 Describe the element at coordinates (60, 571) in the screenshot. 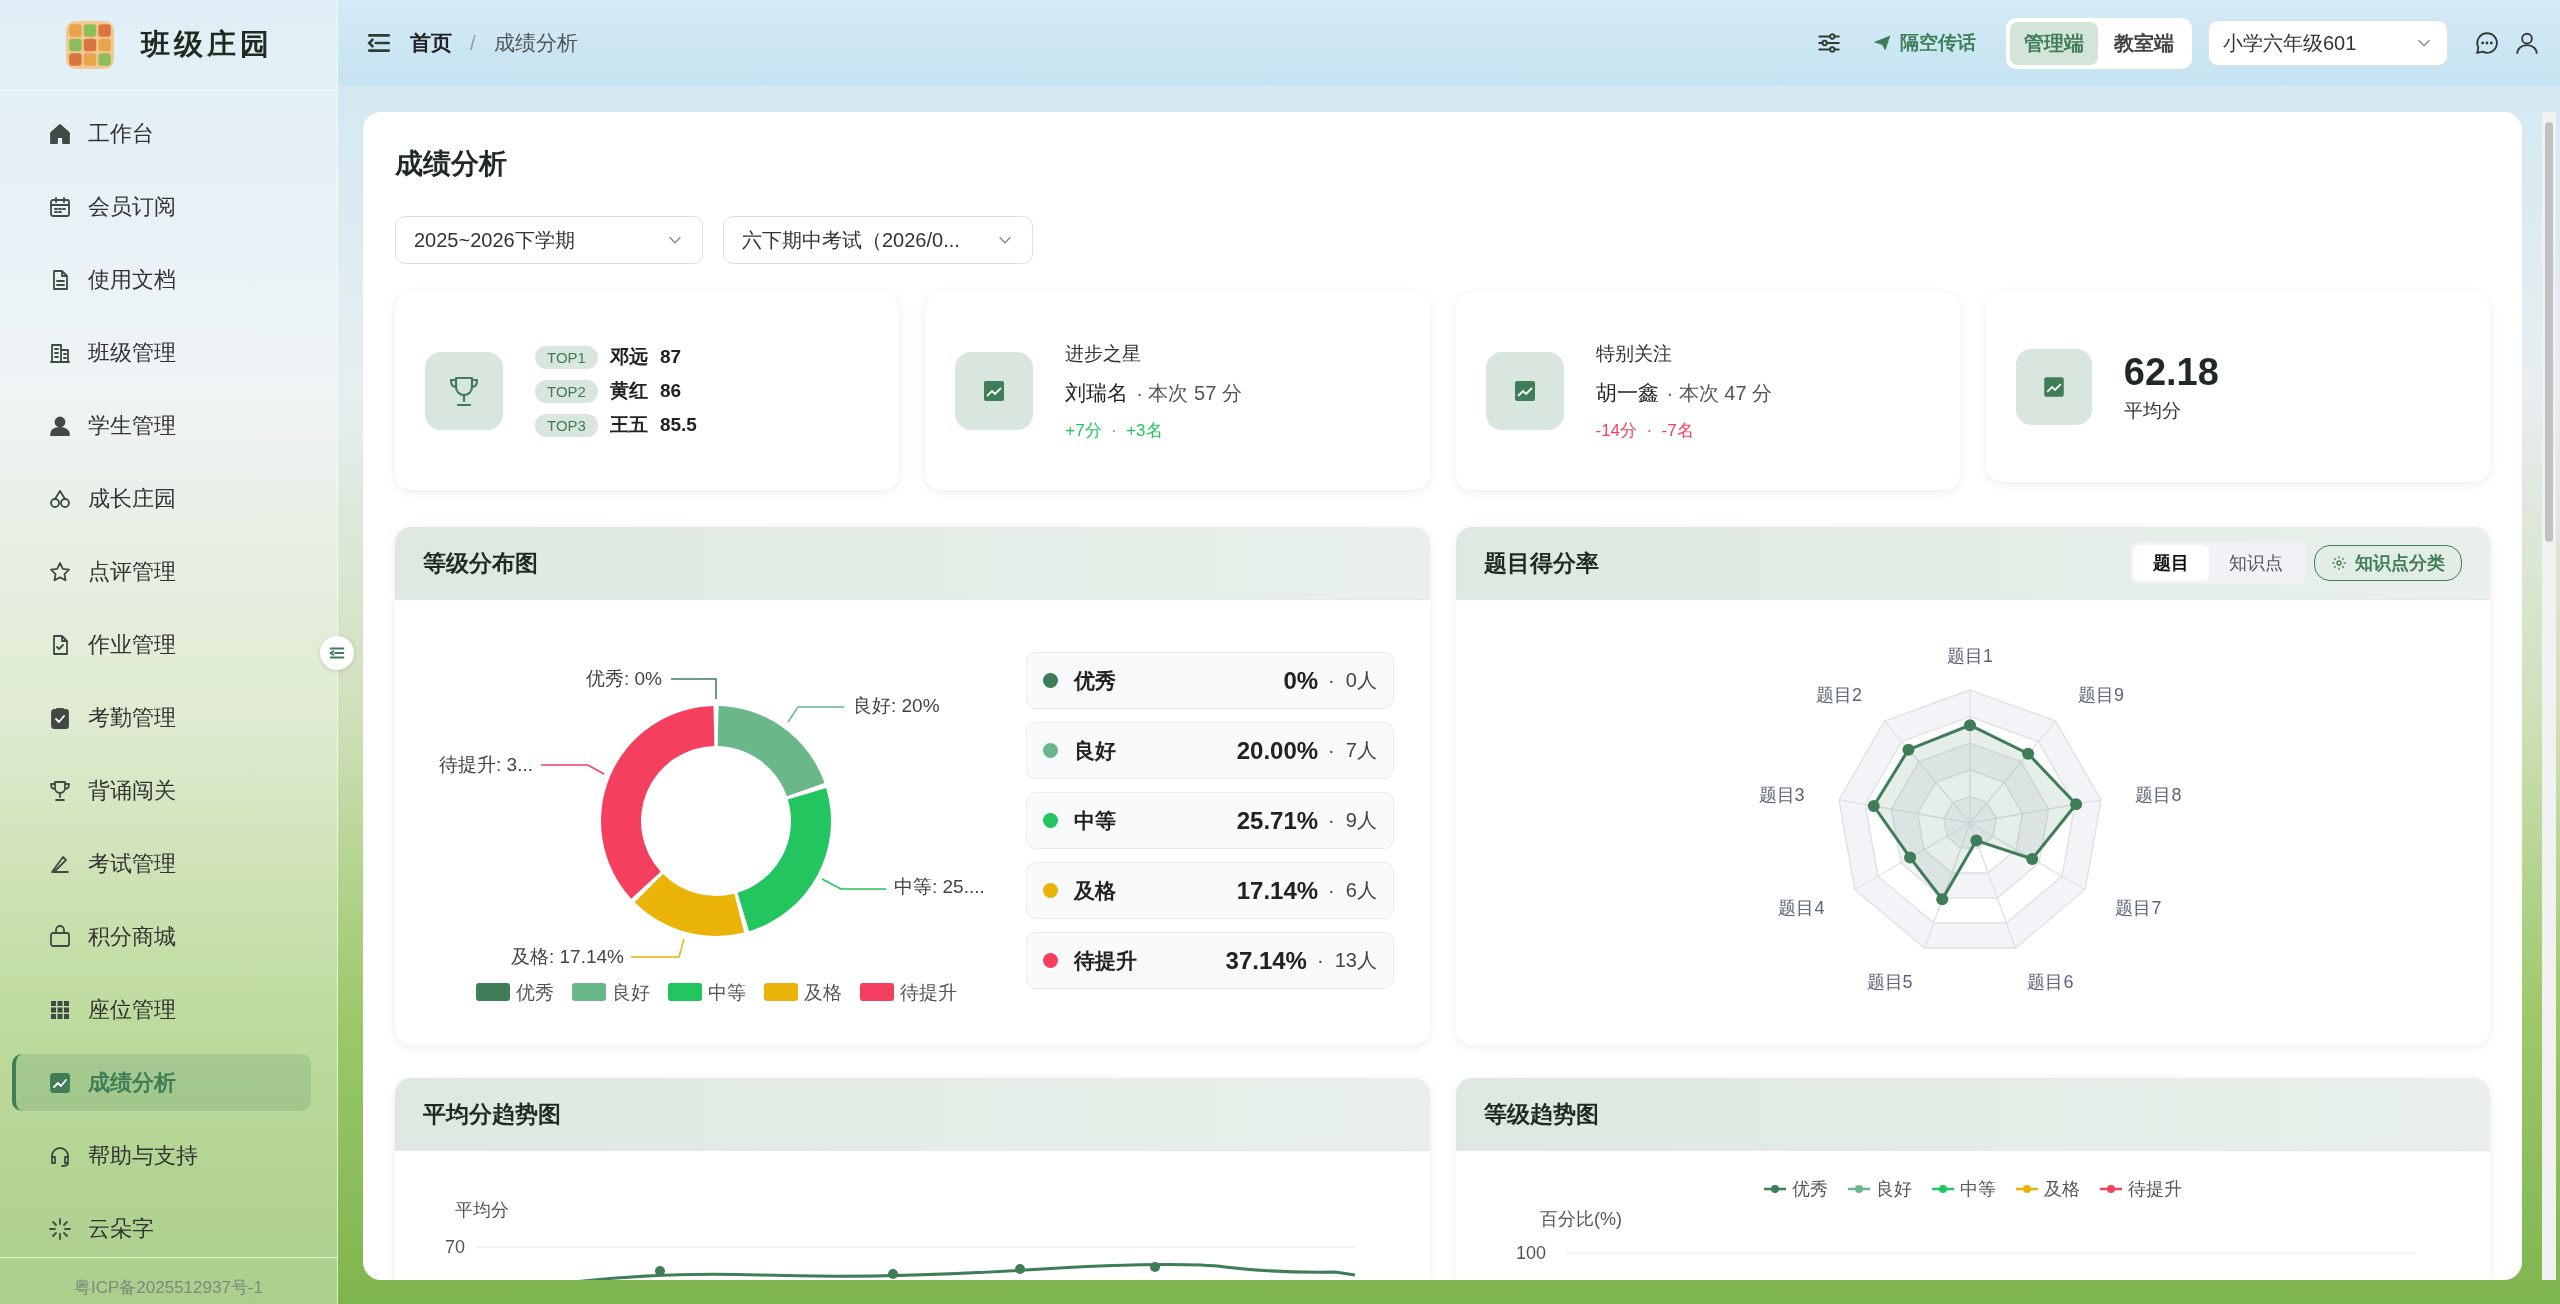

I see `star-icon` at that location.